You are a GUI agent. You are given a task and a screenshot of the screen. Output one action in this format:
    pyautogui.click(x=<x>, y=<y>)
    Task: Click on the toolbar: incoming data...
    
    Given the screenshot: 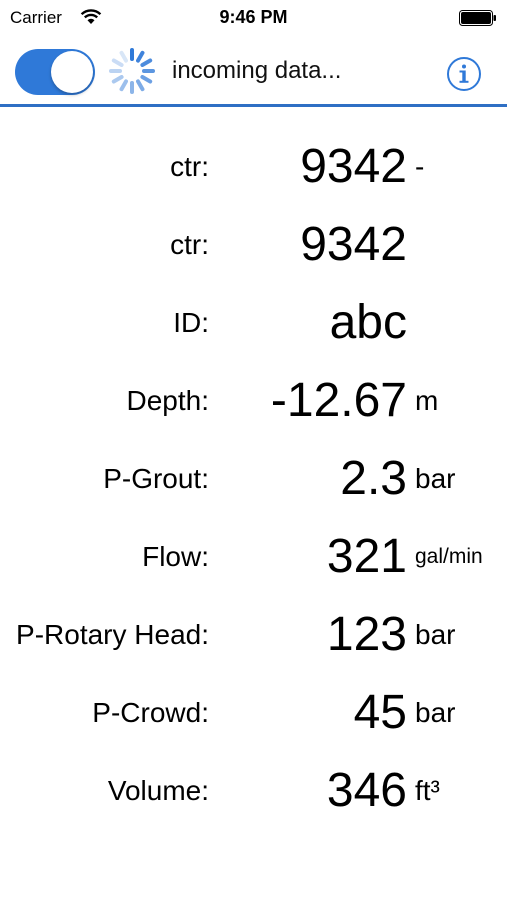 What is the action you would take?
    pyautogui.click(x=253, y=71)
    